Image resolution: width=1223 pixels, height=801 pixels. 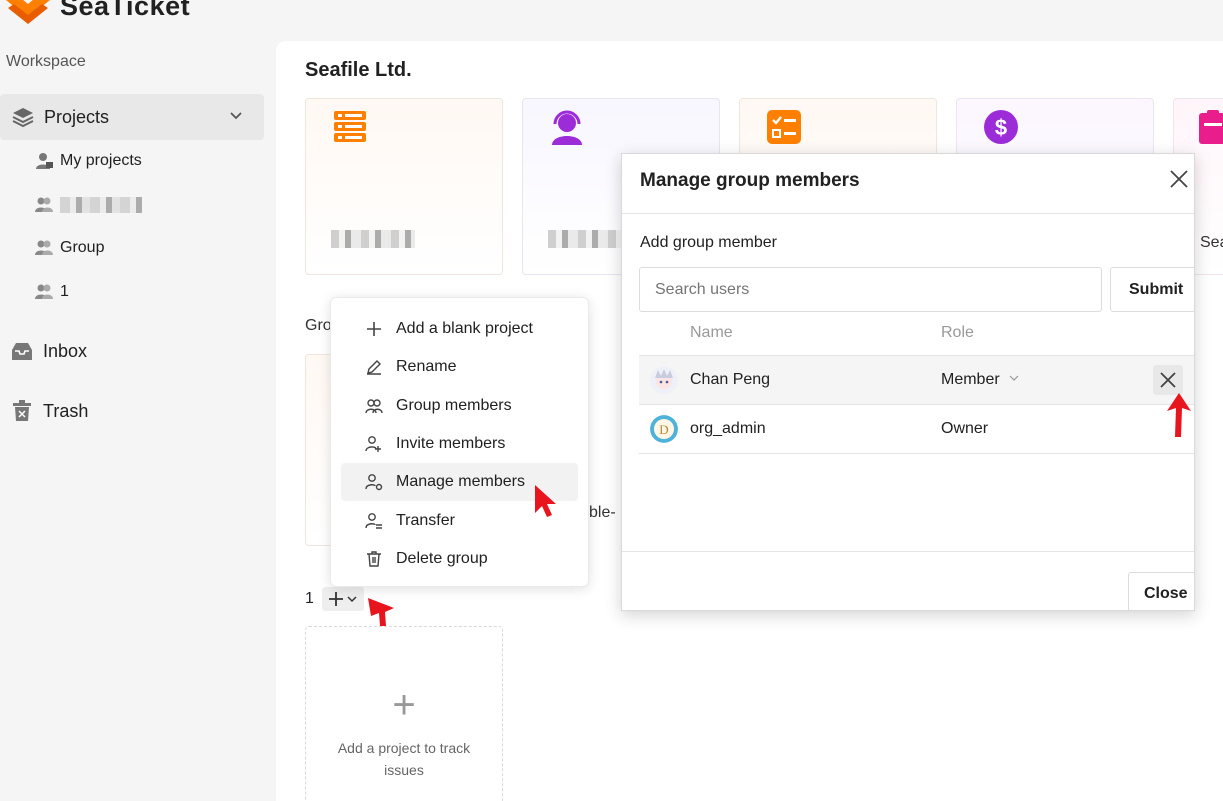 I want to click on menu-item-label: Transfer, so click(x=425, y=520).